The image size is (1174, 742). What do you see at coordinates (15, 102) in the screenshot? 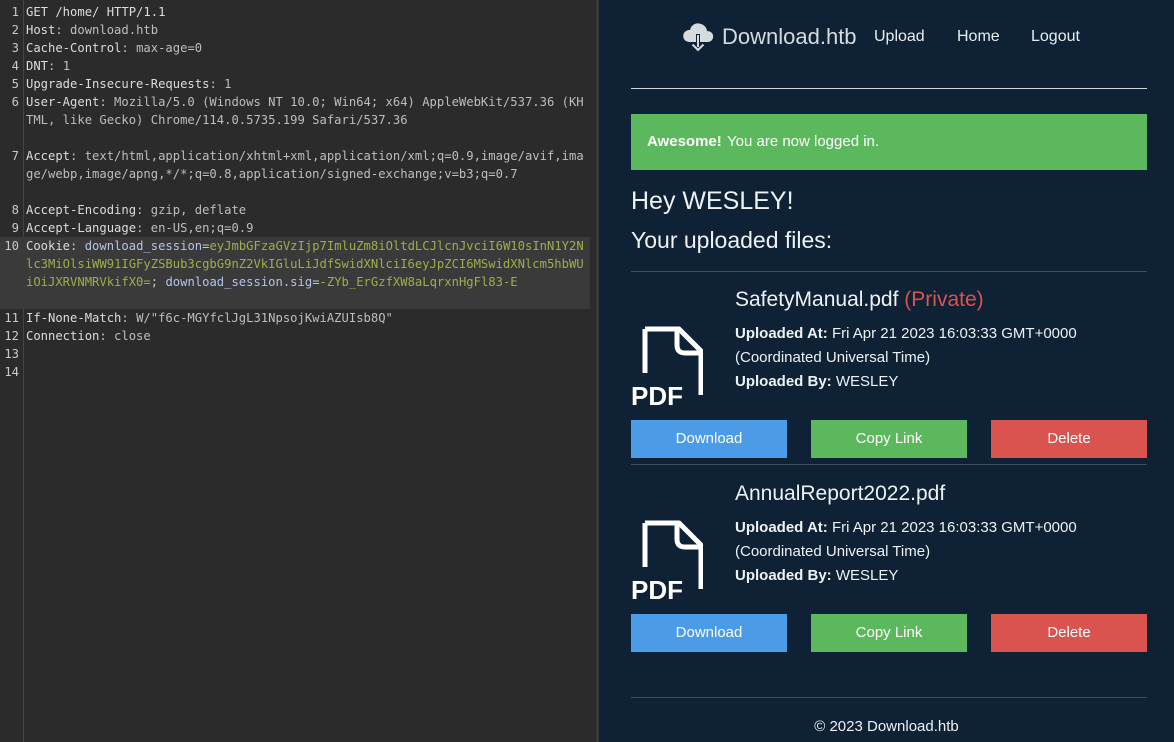
I see `line-number: 6` at bounding box center [15, 102].